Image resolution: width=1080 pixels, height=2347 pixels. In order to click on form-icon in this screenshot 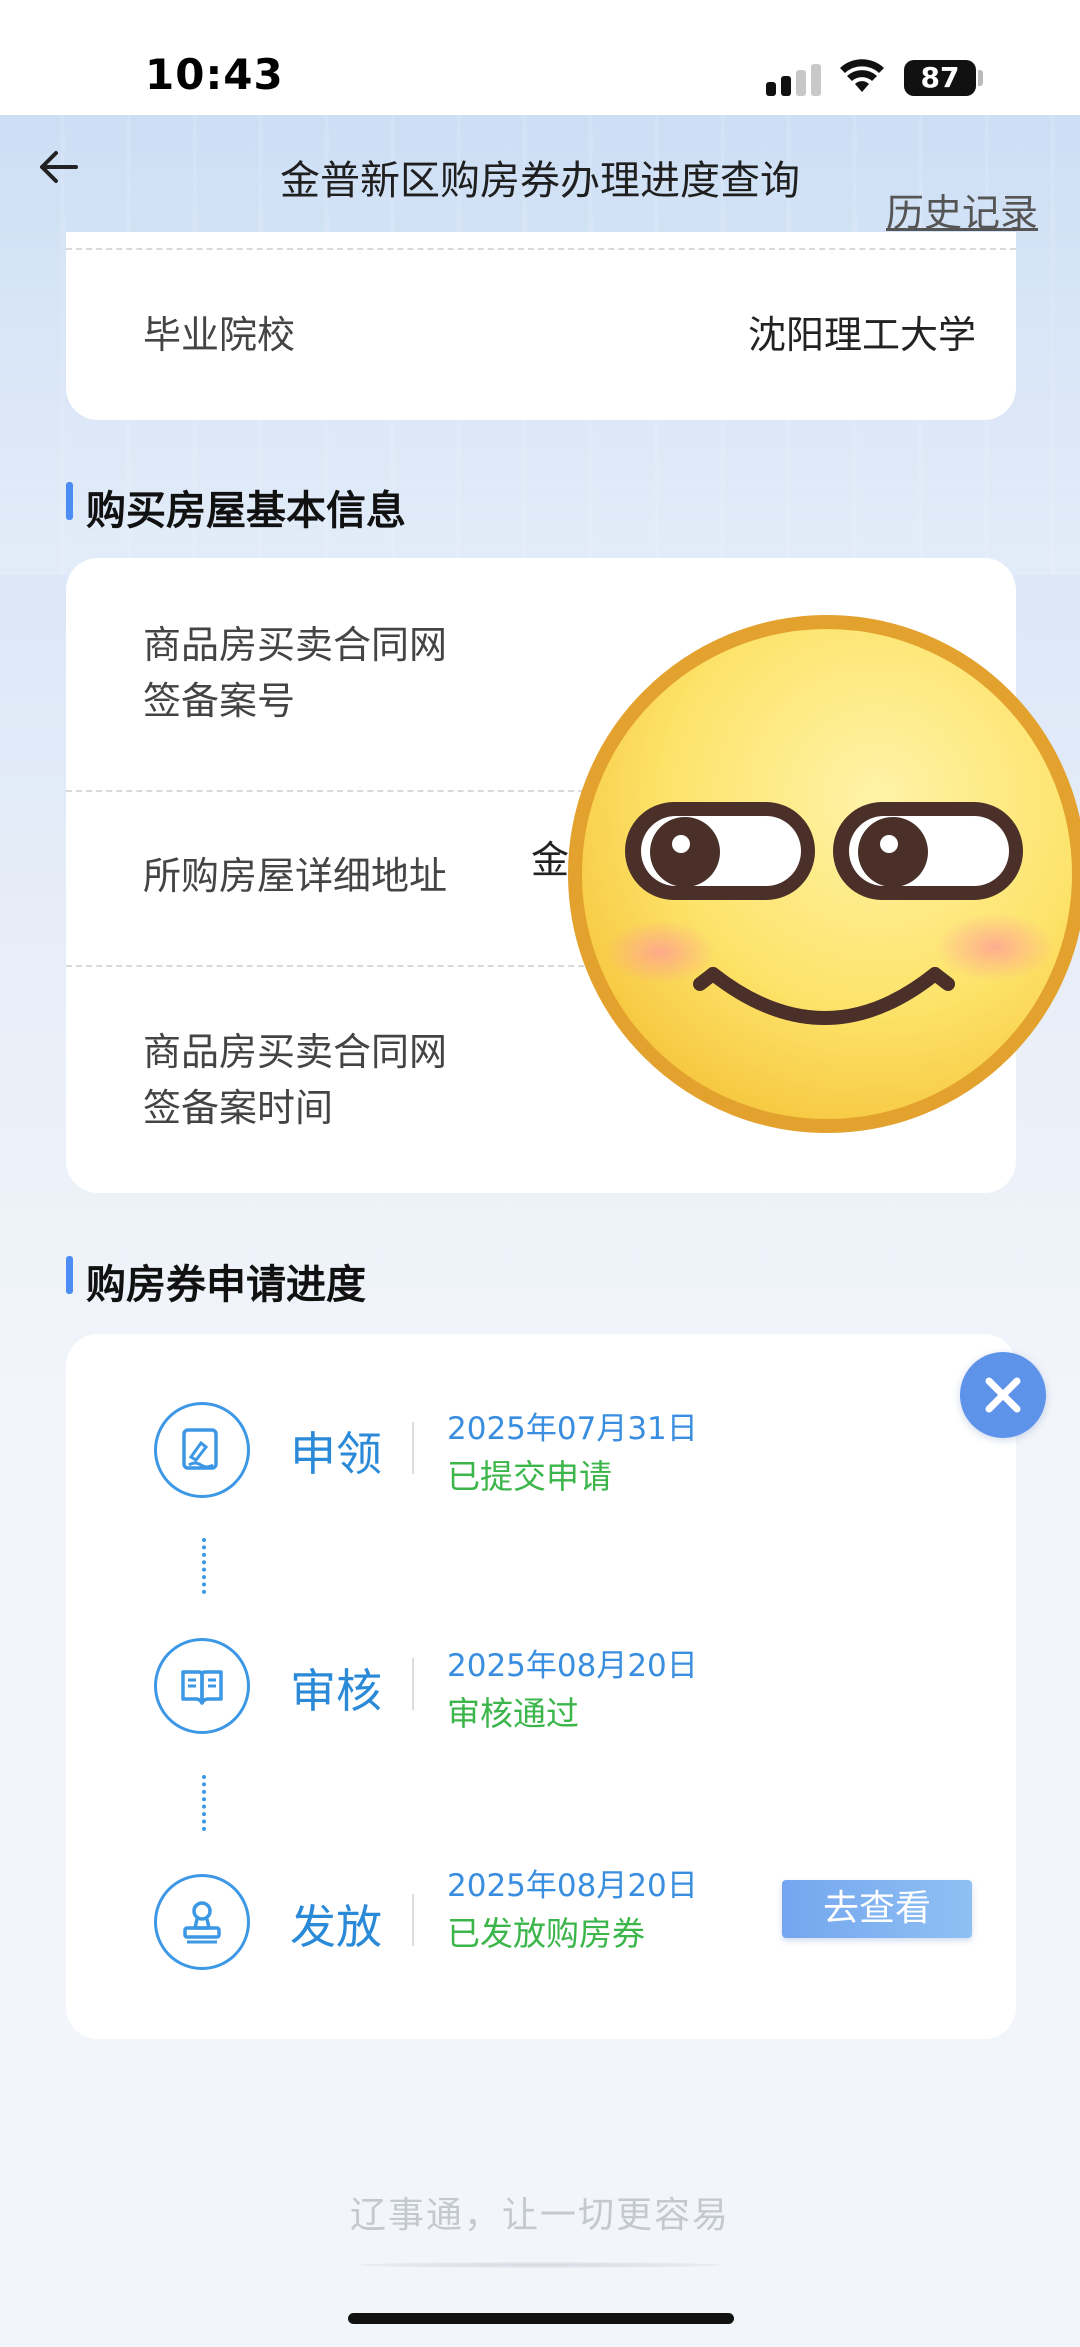, I will do `click(202, 1450)`.